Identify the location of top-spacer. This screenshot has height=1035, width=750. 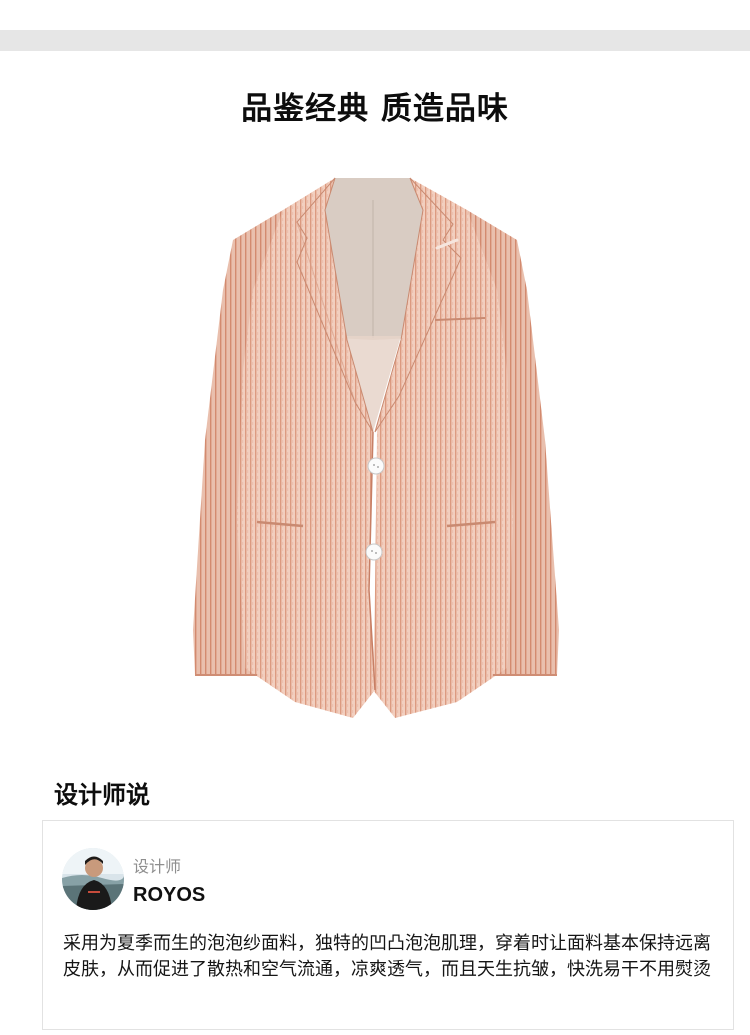
(375, 15).